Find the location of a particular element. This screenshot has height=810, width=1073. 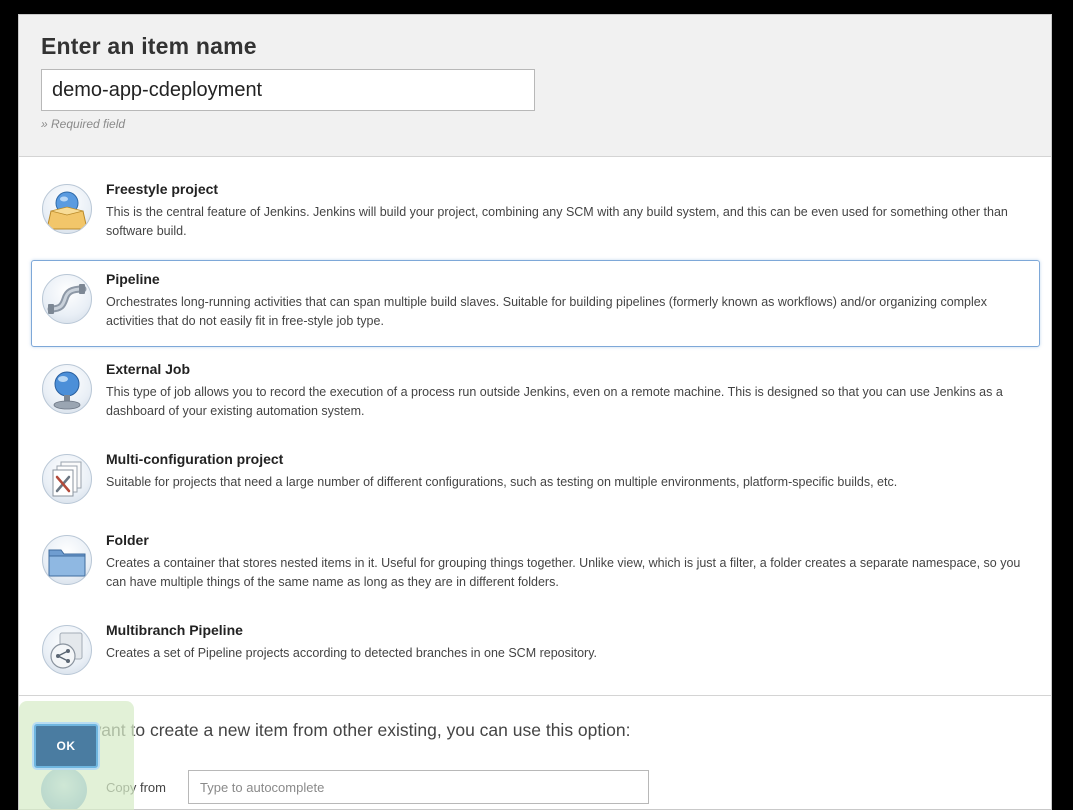

section-divider is located at coordinates (535, 695).